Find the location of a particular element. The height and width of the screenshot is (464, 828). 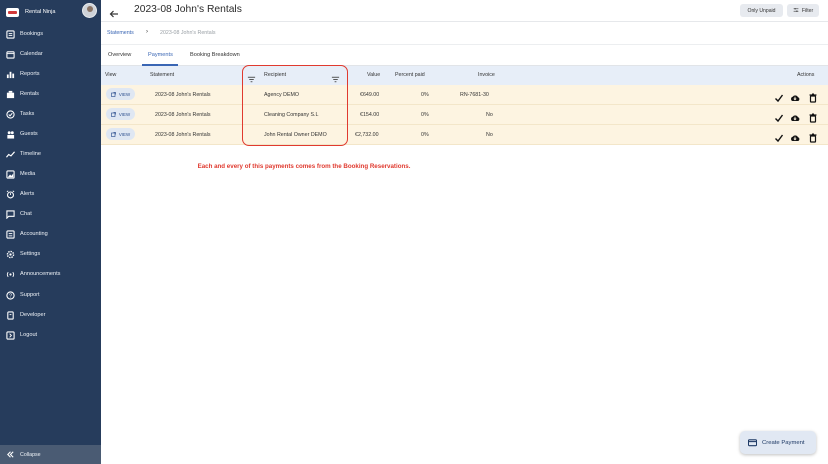

timeline-icon is located at coordinates (10, 154).